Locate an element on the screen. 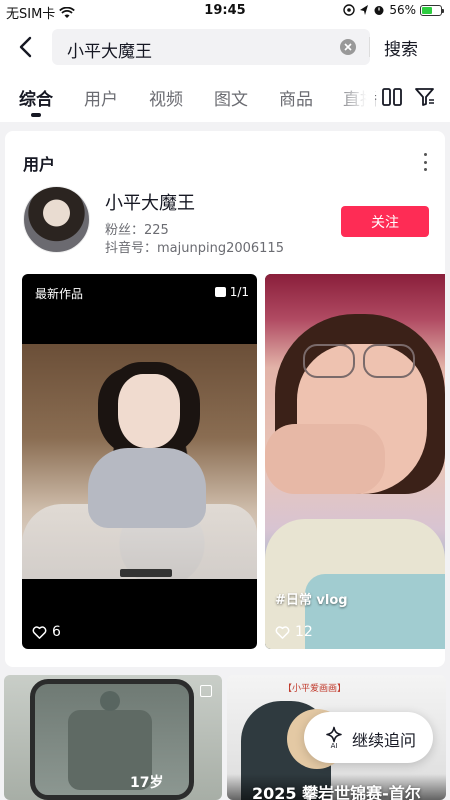 This screenshot has height=800, width=450. search-query-text: 小平大魔王 is located at coordinates (109, 52).